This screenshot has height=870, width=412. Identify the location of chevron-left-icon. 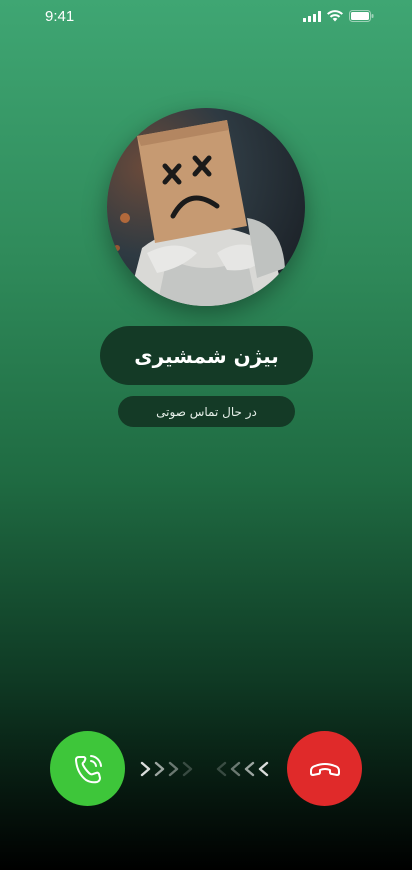
(242, 769).